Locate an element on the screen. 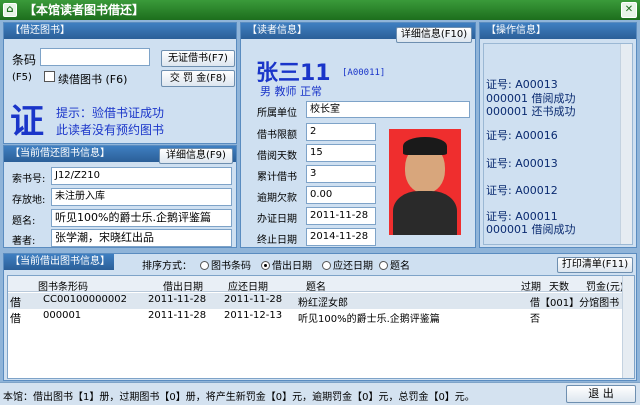 This screenshot has width=640, height=405. sort-option: 题名 is located at coordinates (394, 264).